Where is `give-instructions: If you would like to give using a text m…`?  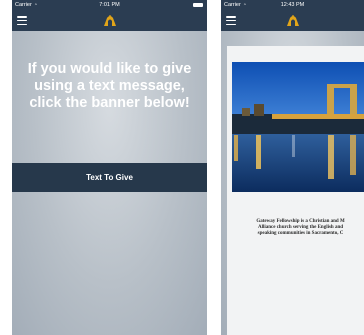 give-instructions: If you would like to give using a text m… is located at coordinates (109, 86).